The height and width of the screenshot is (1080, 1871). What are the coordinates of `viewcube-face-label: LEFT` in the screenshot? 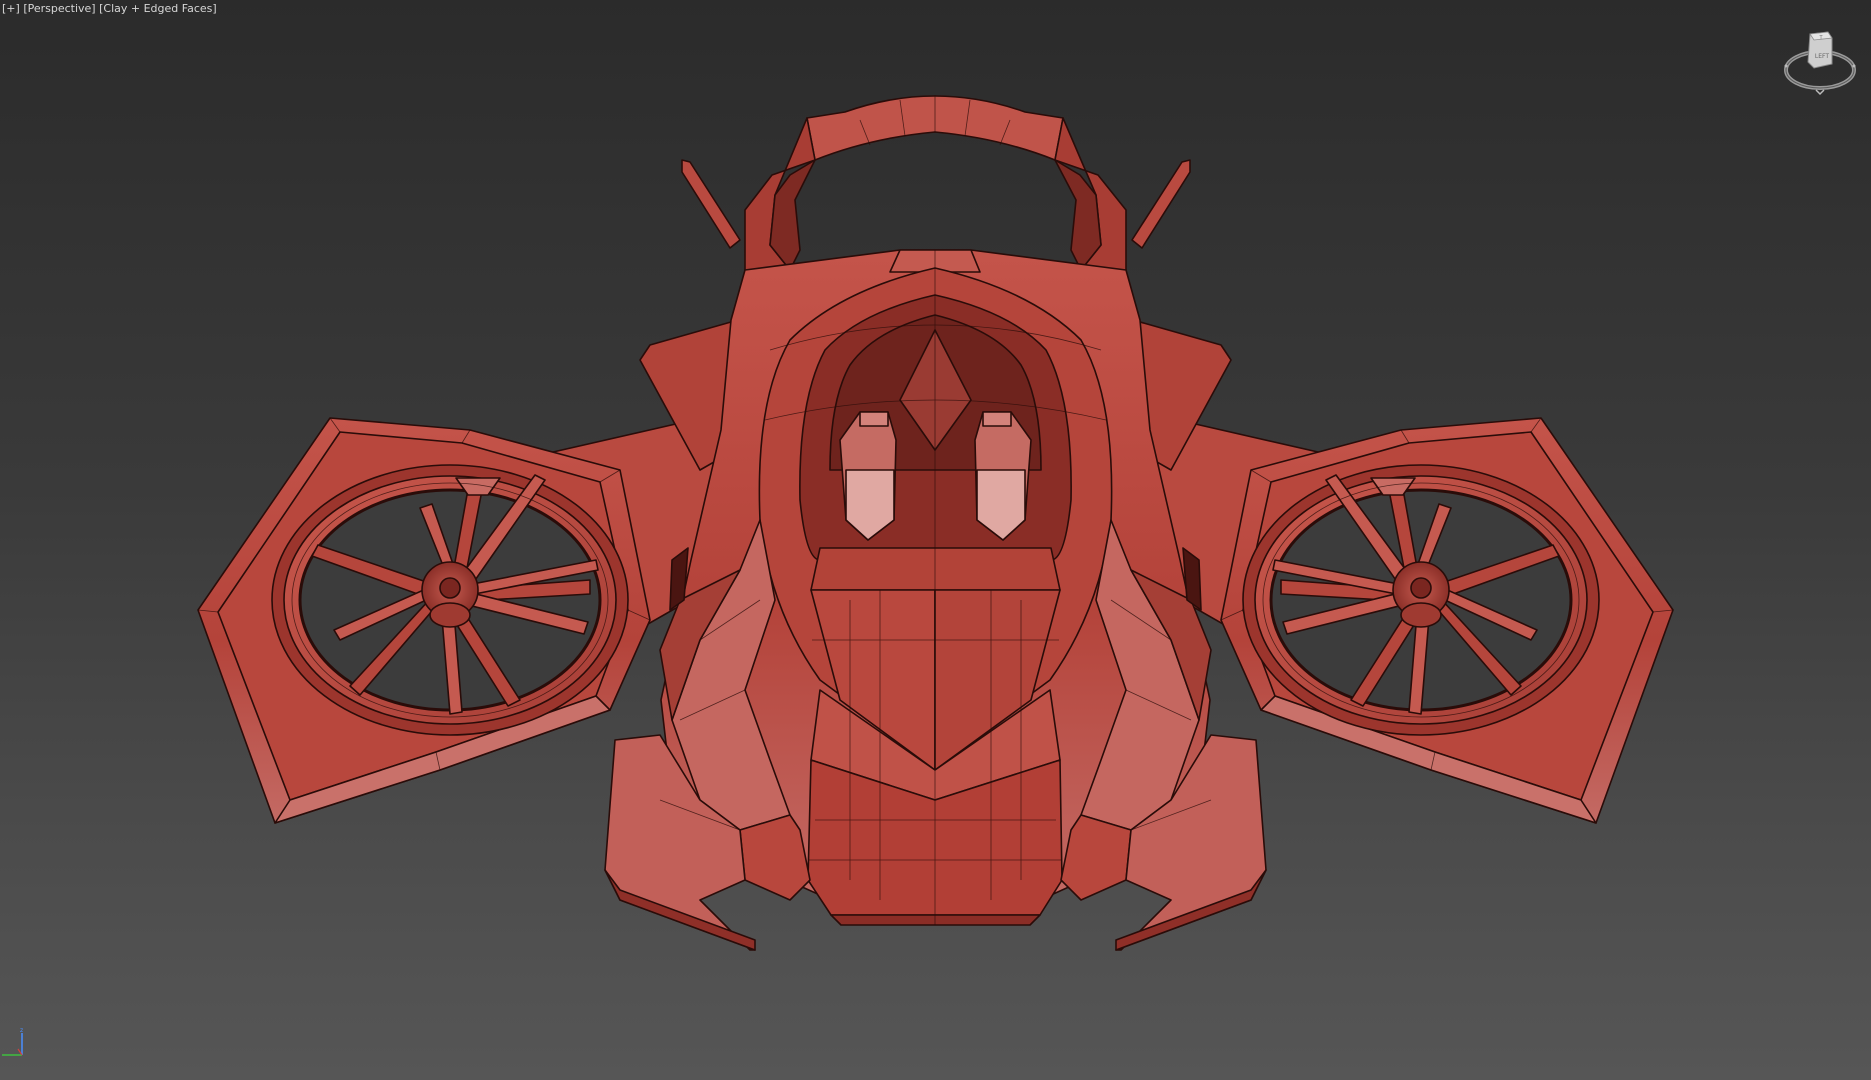 It's located at (1822, 56).